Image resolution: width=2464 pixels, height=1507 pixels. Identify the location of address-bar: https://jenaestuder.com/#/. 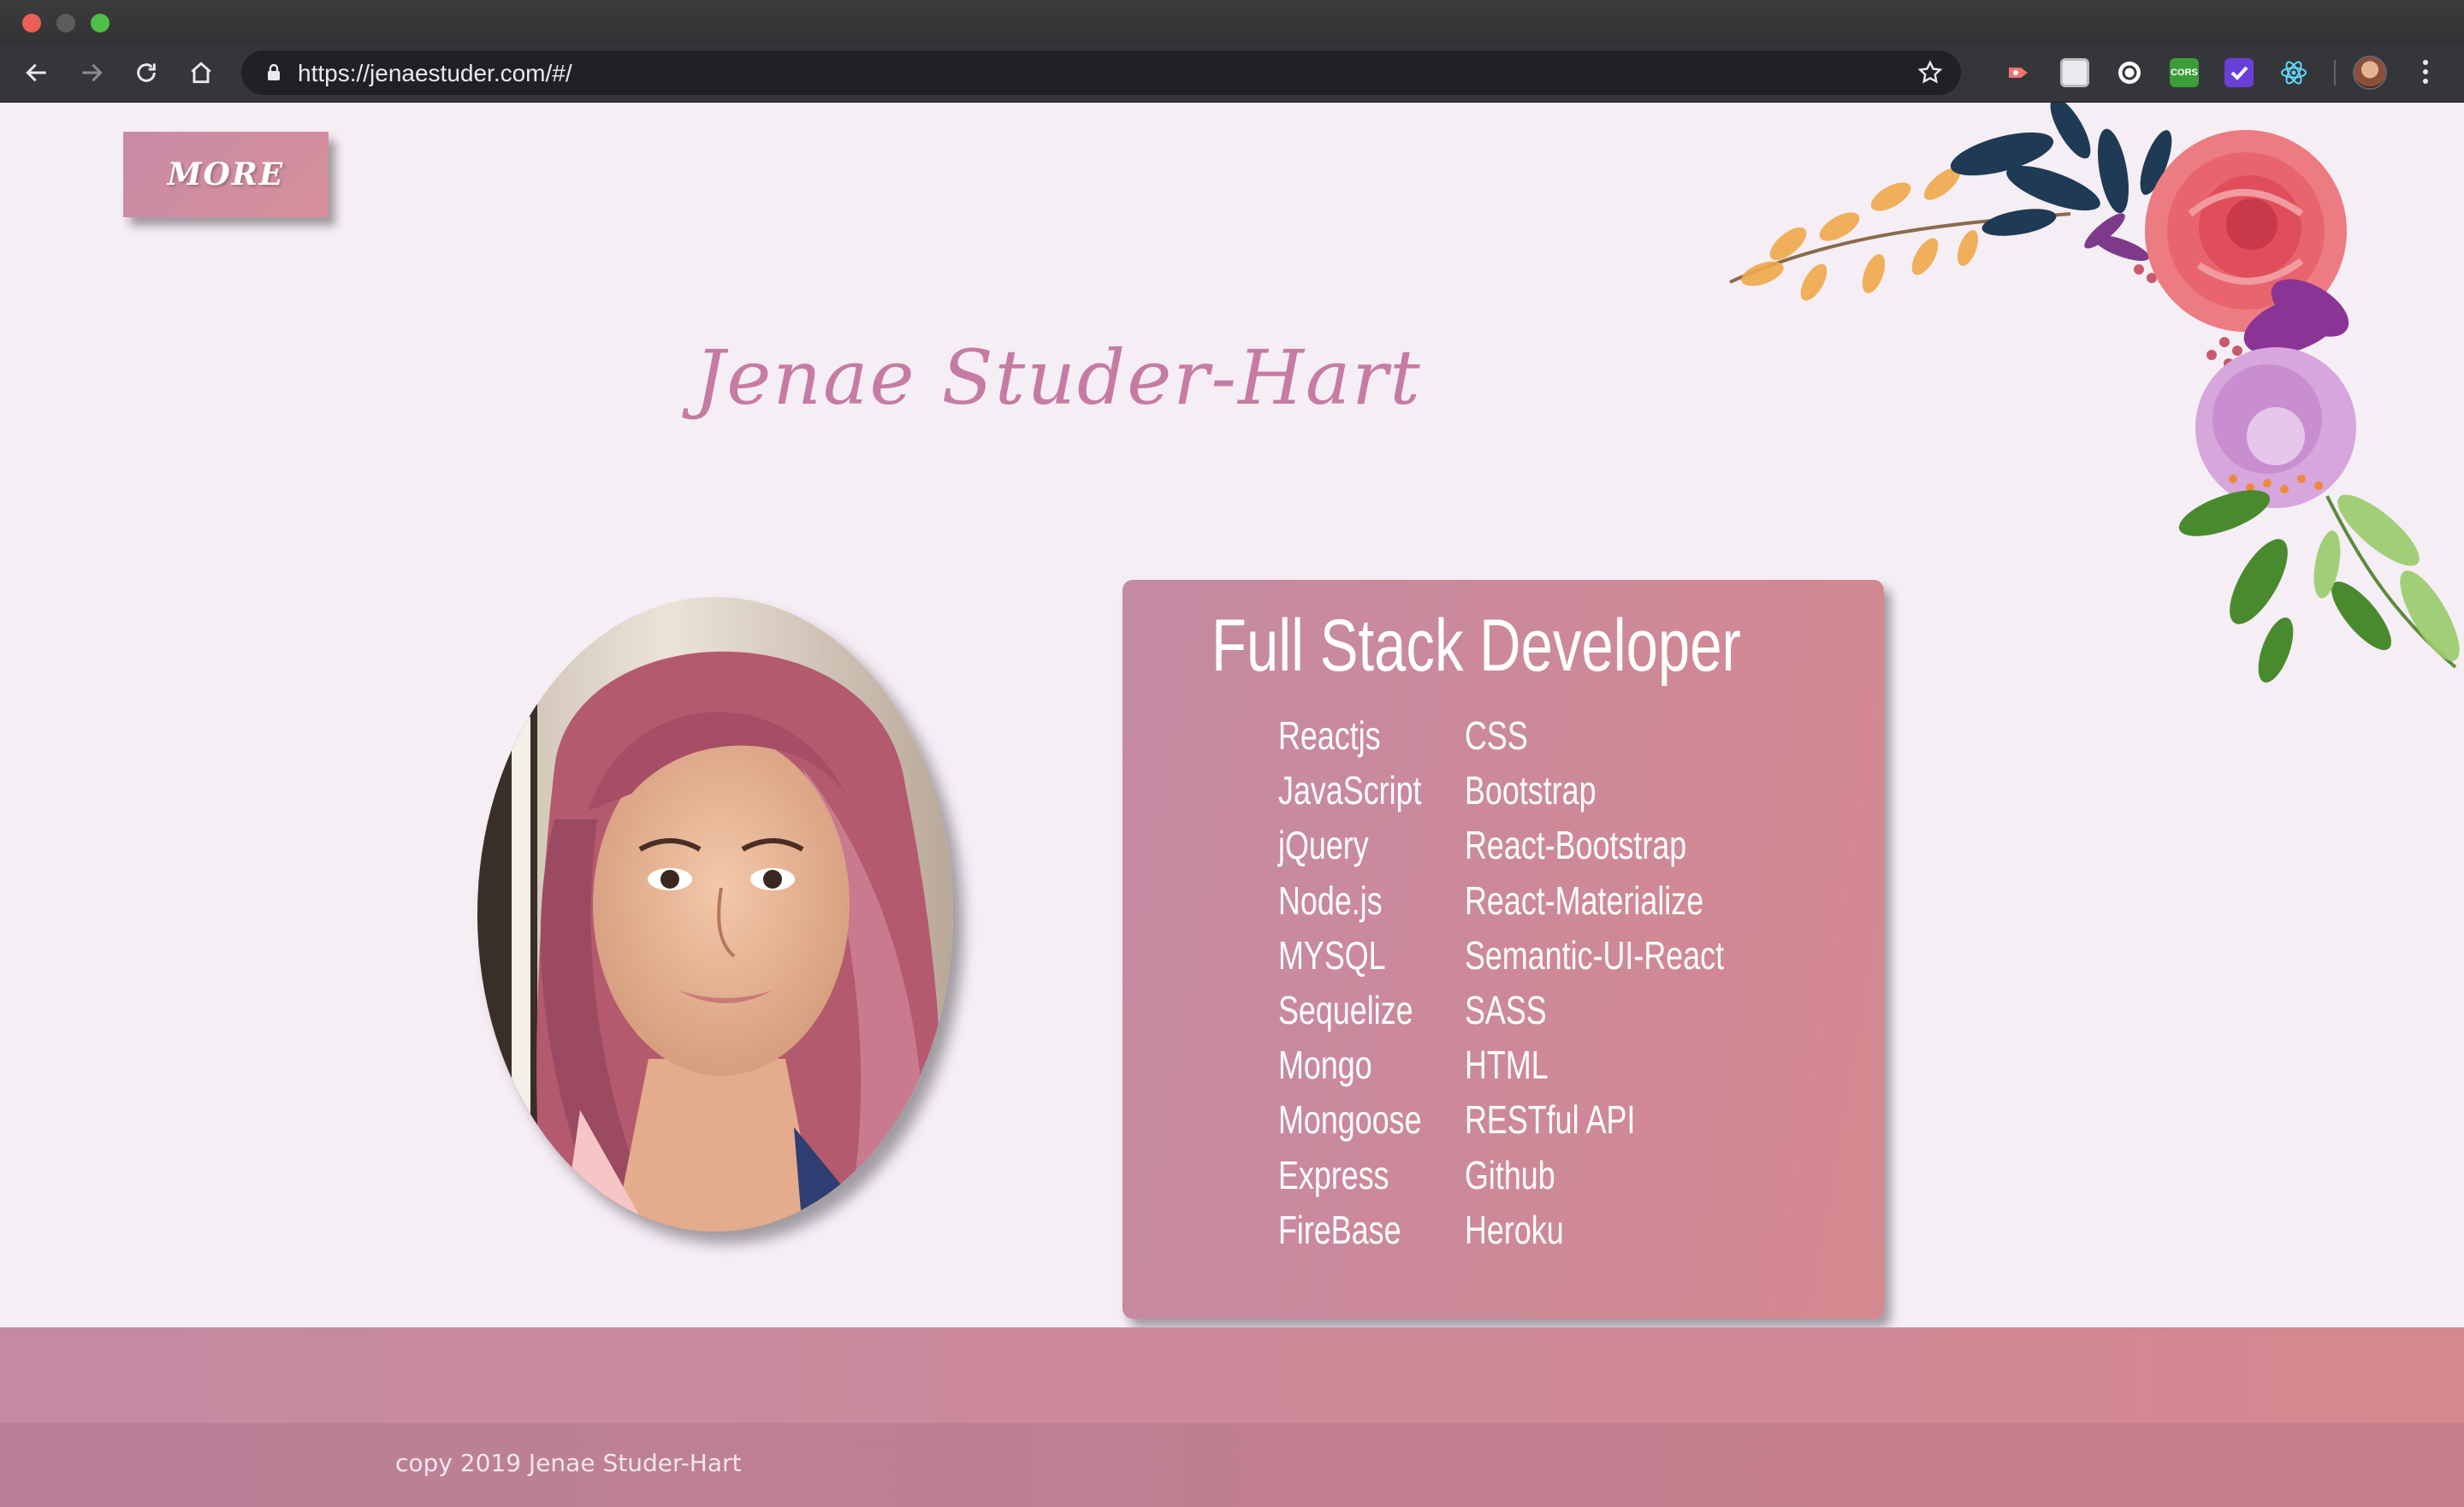
(1101, 72).